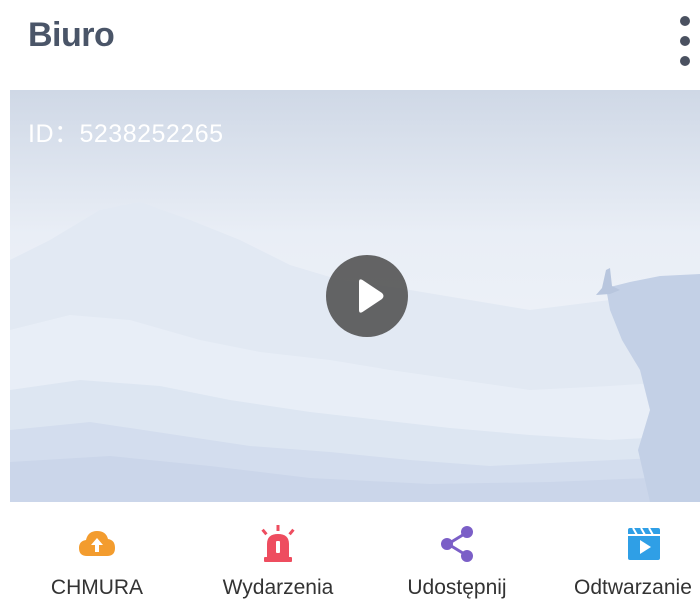 Image resolution: width=700 pixels, height=613 pixels. What do you see at coordinates (457, 544) in the screenshot?
I see `share-icon` at bounding box center [457, 544].